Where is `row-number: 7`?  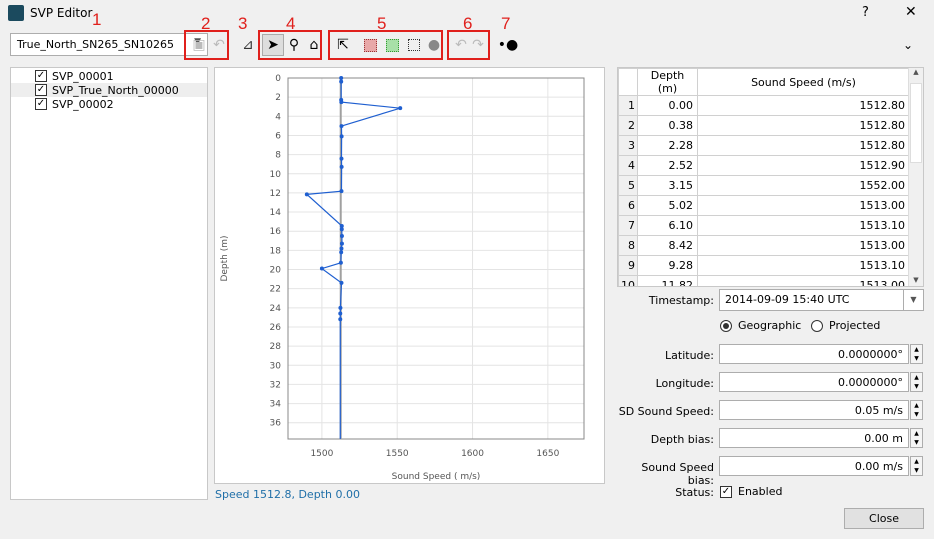 row-number: 7 is located at coordinates (628, 225).